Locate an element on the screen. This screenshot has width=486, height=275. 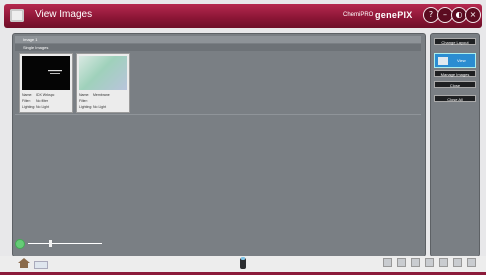
close-image-button: Close is located at coordinates (455, 84).